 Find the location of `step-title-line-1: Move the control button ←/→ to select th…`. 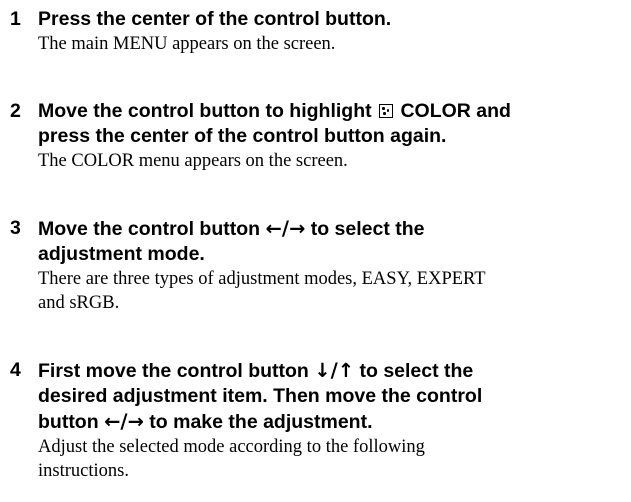

step-title-line-1: Move the control button ←/→ to select th… is located at coordinates (334, 229).